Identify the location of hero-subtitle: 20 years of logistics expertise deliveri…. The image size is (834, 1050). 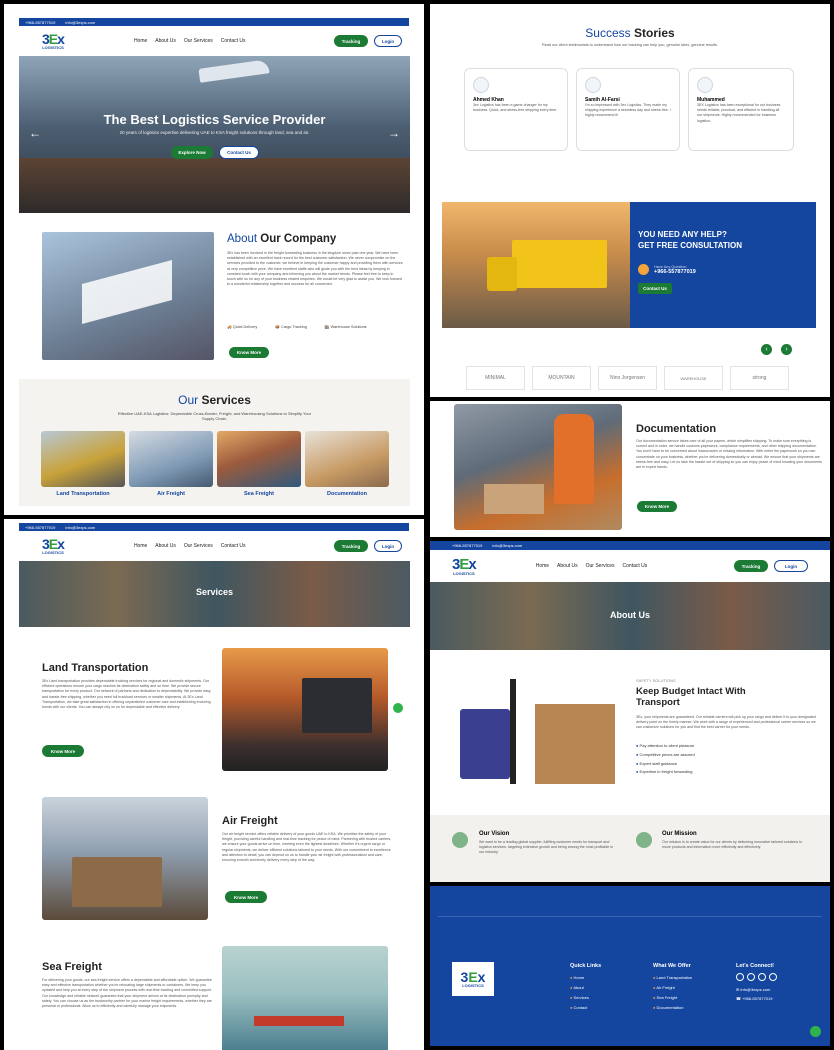
(214, 132).